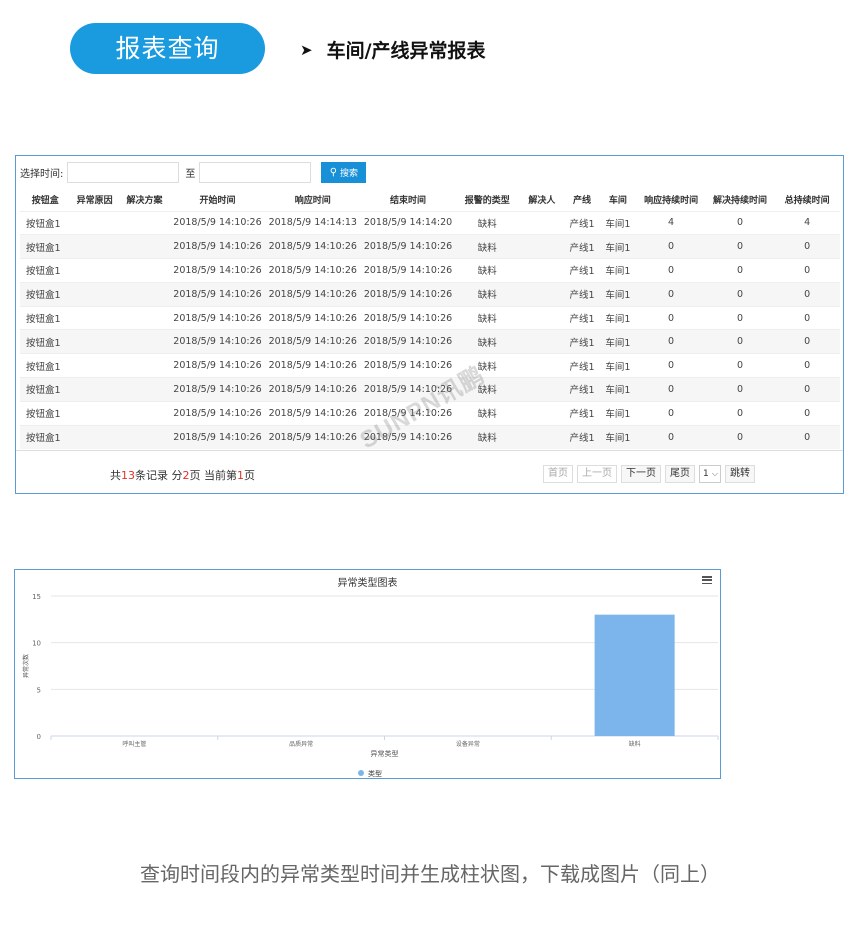  I want to click on x-tick-label: 呼叫主管, so click(134, 744).